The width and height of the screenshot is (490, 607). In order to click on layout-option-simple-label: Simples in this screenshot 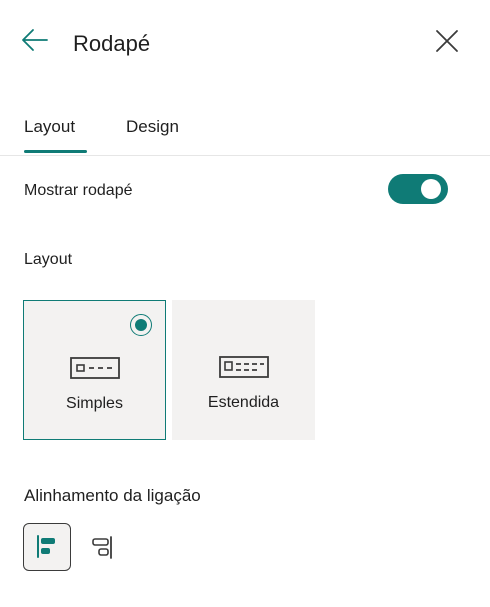, I will do `click(94, 403)`.